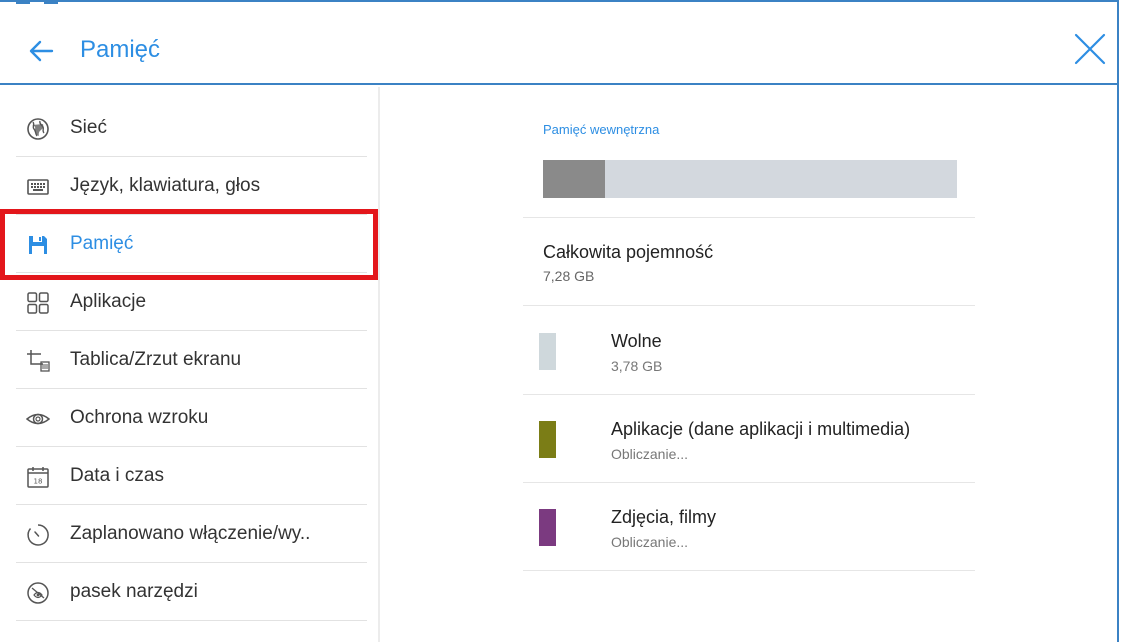 The height and width of the screenshot is (642, 1125). I want to click on svg-text: 18, so click(38, 482).